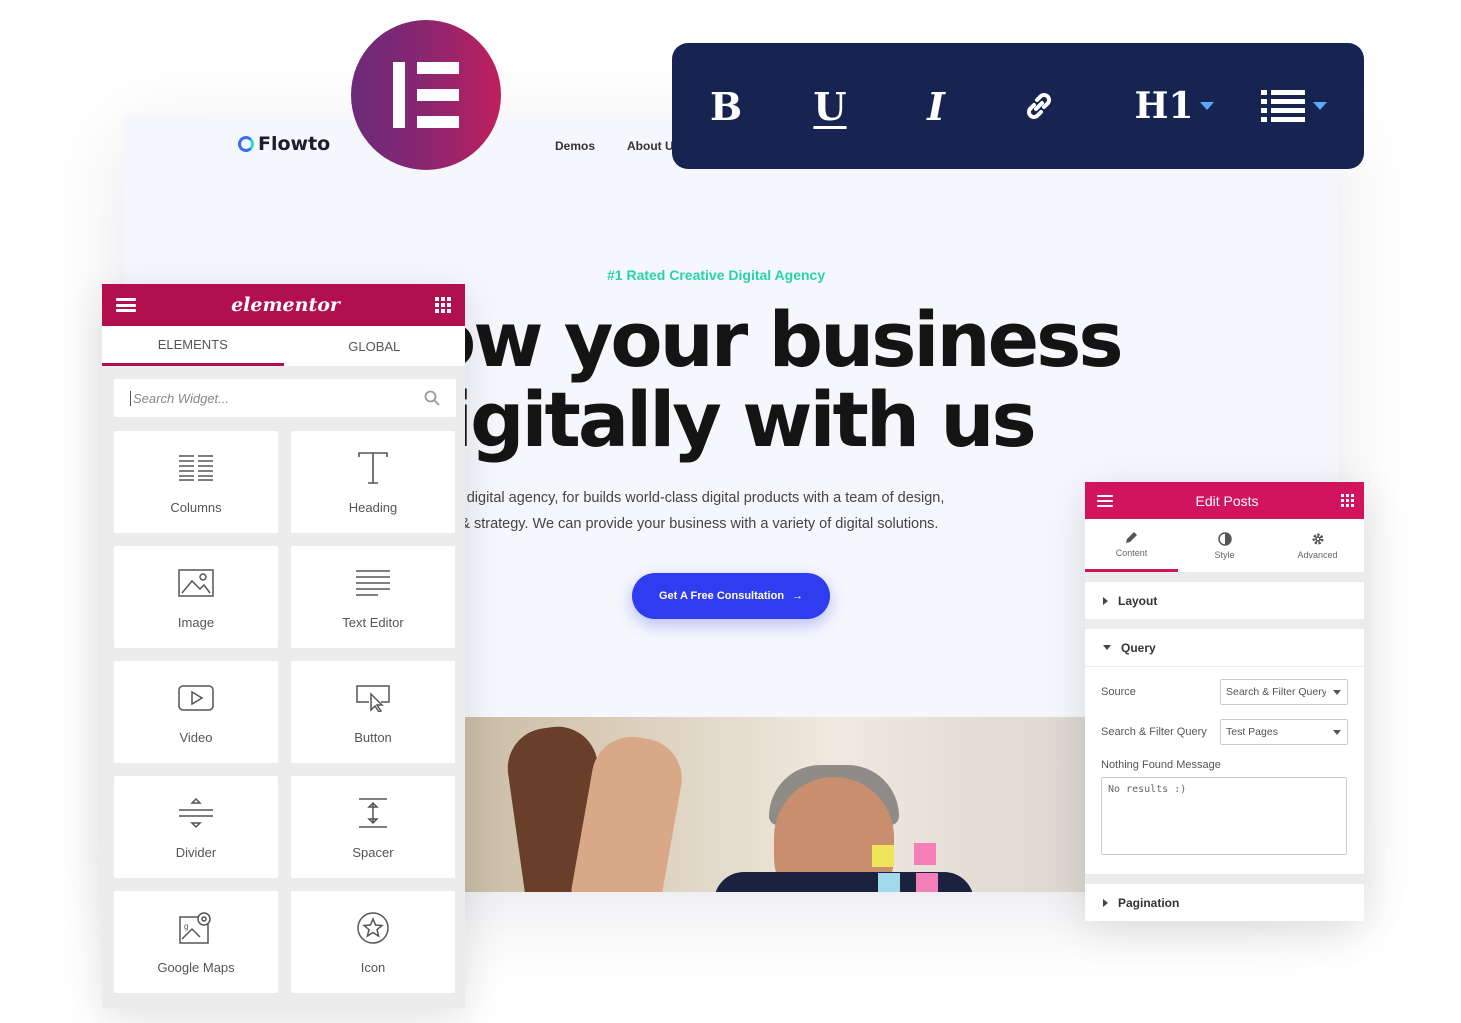  I want to click on text-format-toolbar: B U I H1, so click(1018, 106).